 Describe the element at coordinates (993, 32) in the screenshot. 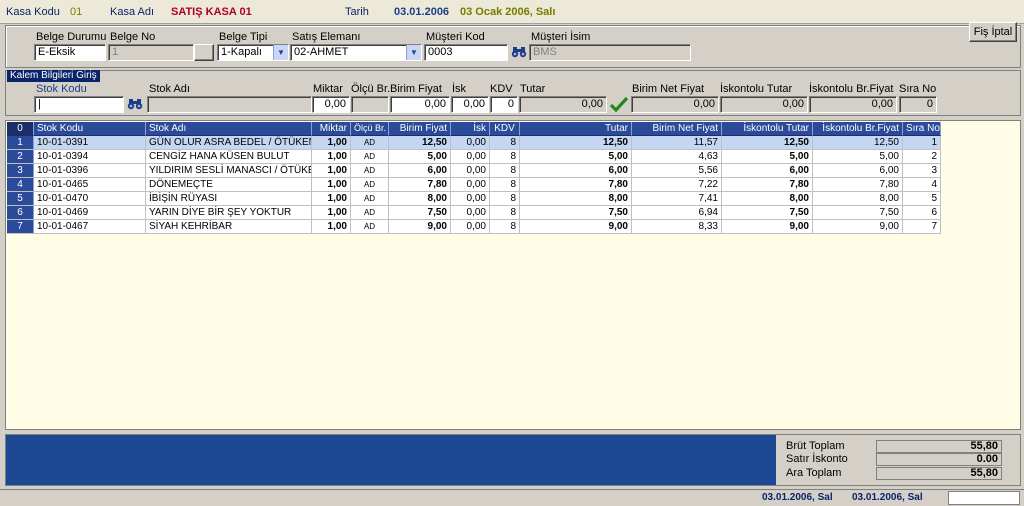

I see `fis-iptal-button: Fiş İptal` at that location.